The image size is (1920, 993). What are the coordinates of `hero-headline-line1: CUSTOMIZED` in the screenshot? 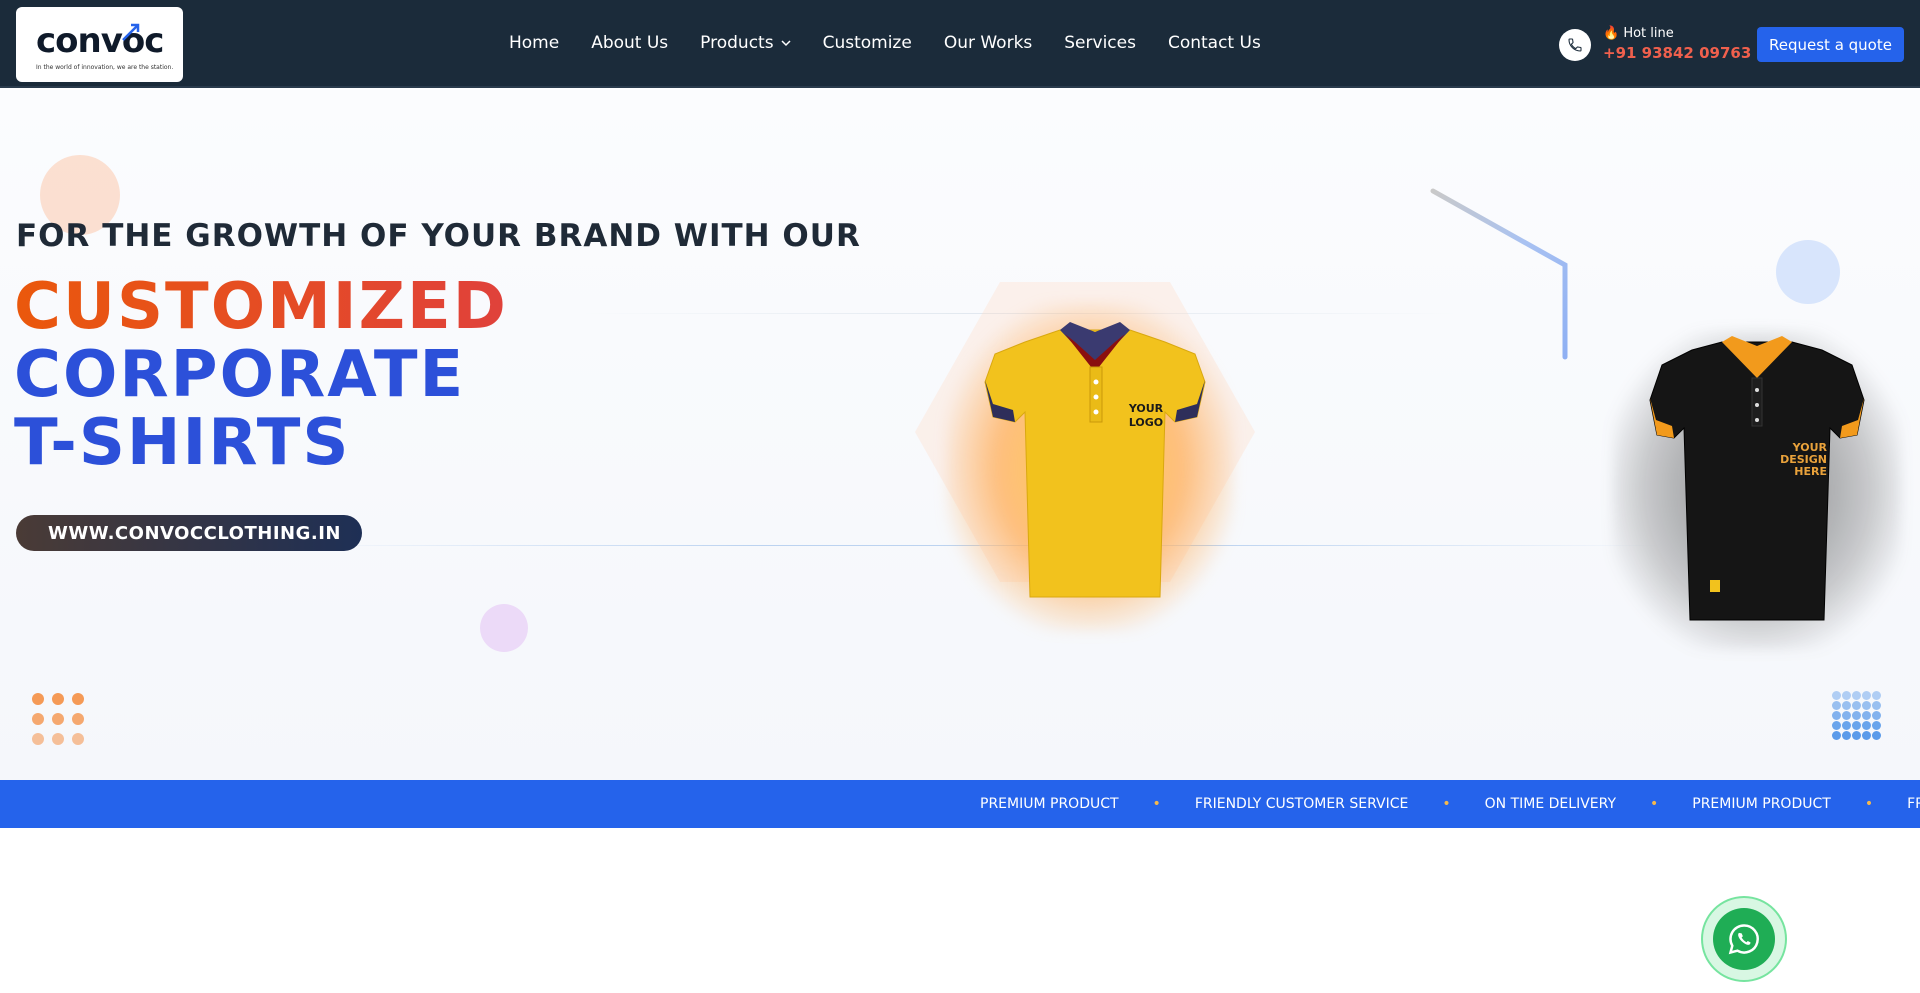 It's located at (261, 307).